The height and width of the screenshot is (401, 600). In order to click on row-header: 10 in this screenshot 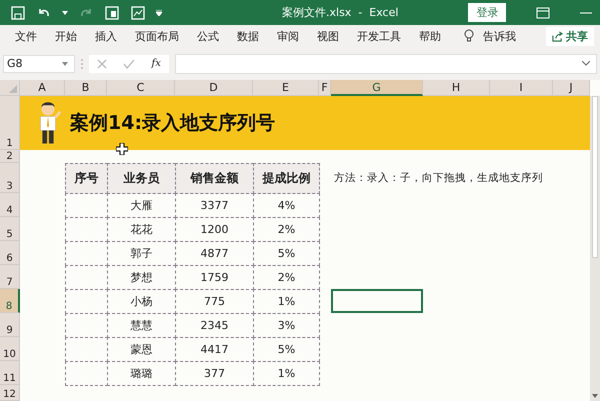, I will do `click(10, 349)`.